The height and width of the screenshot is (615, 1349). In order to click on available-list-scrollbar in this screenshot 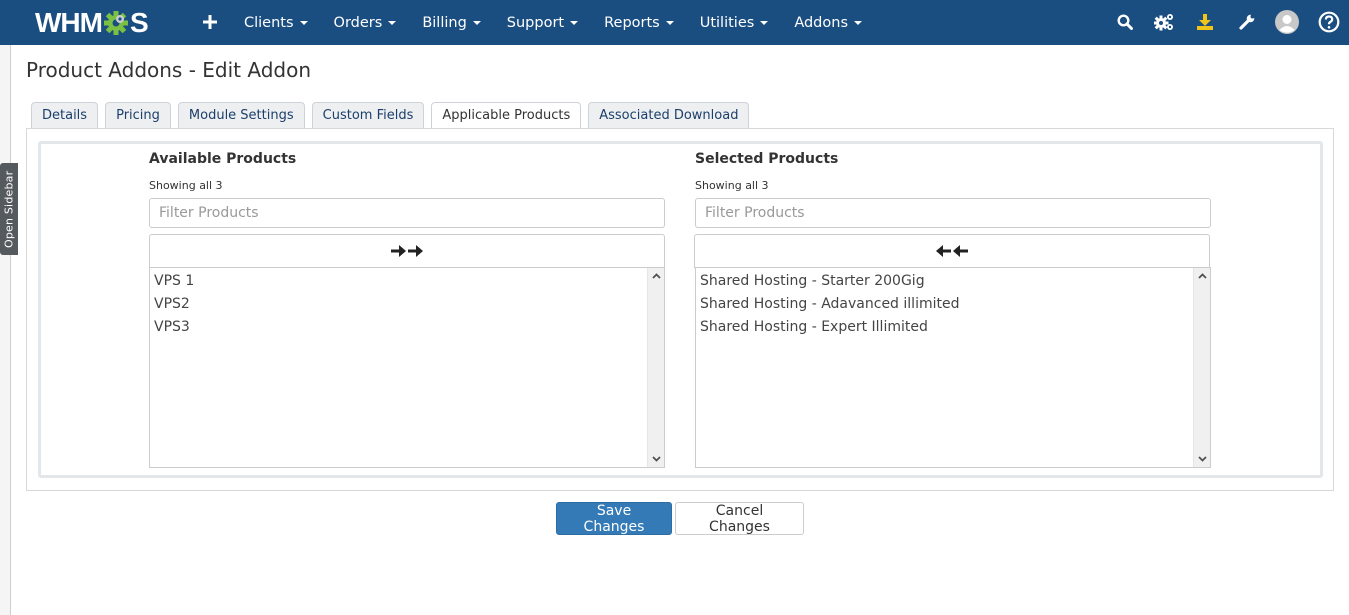, I will do `click(655, 367)`.